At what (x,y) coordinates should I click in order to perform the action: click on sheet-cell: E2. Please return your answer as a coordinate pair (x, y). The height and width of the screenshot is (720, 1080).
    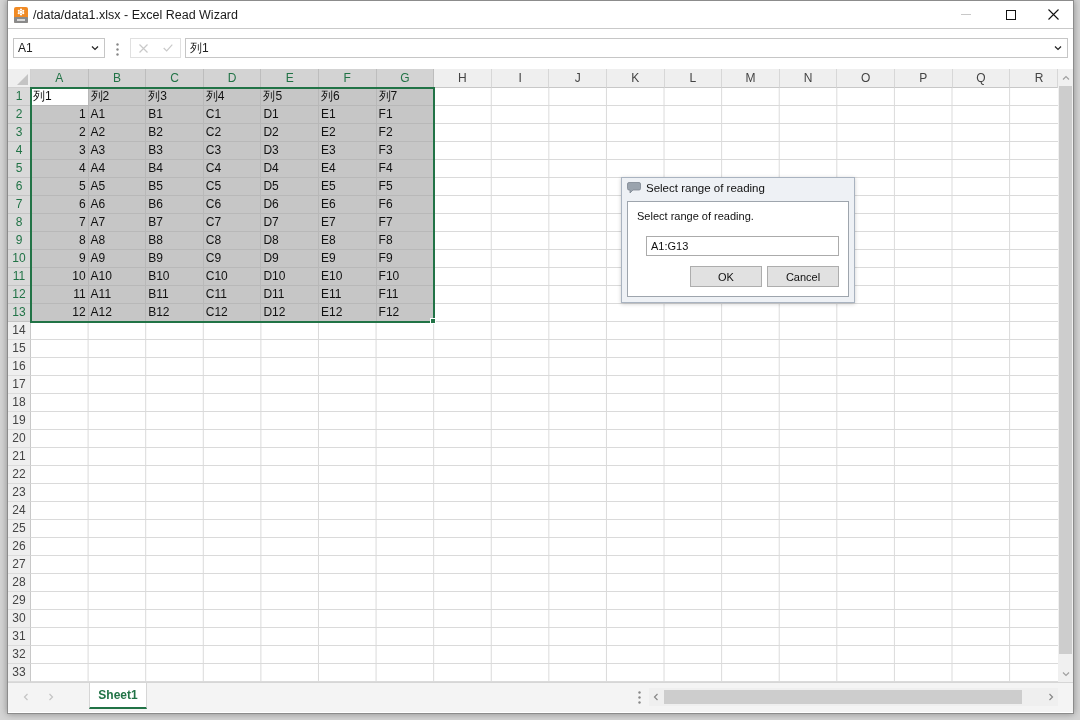
    Looking at the image, I should click on (347, 133).